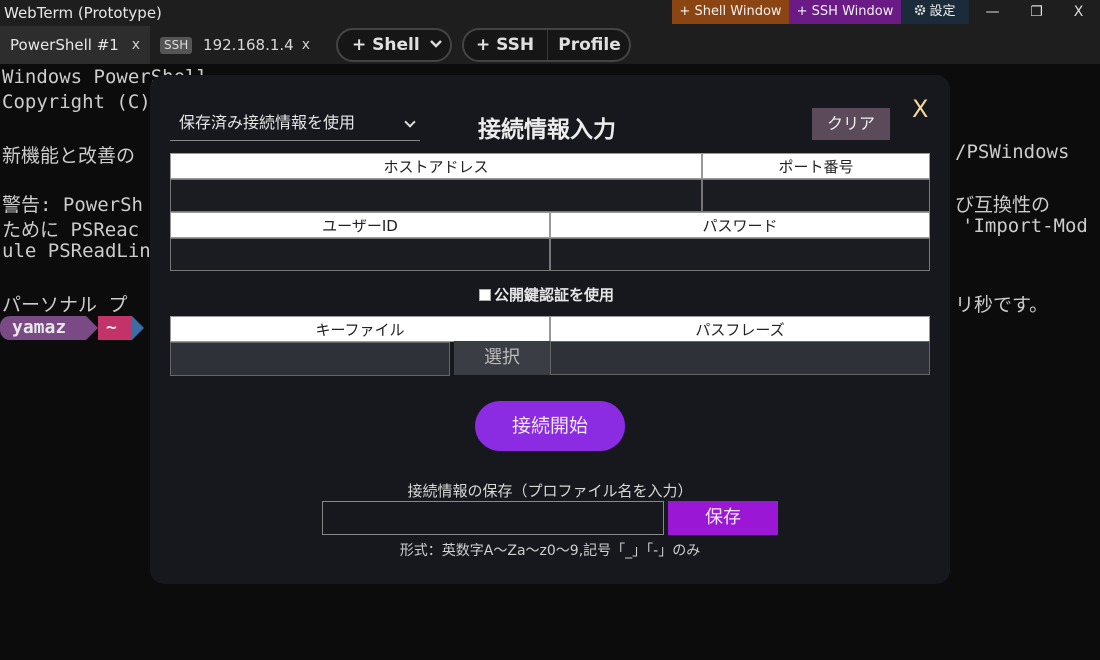  Describe the element at coordinates (1012, 152) in the screenshot. I see `terminal-fragment: /PSWindows` at that location.